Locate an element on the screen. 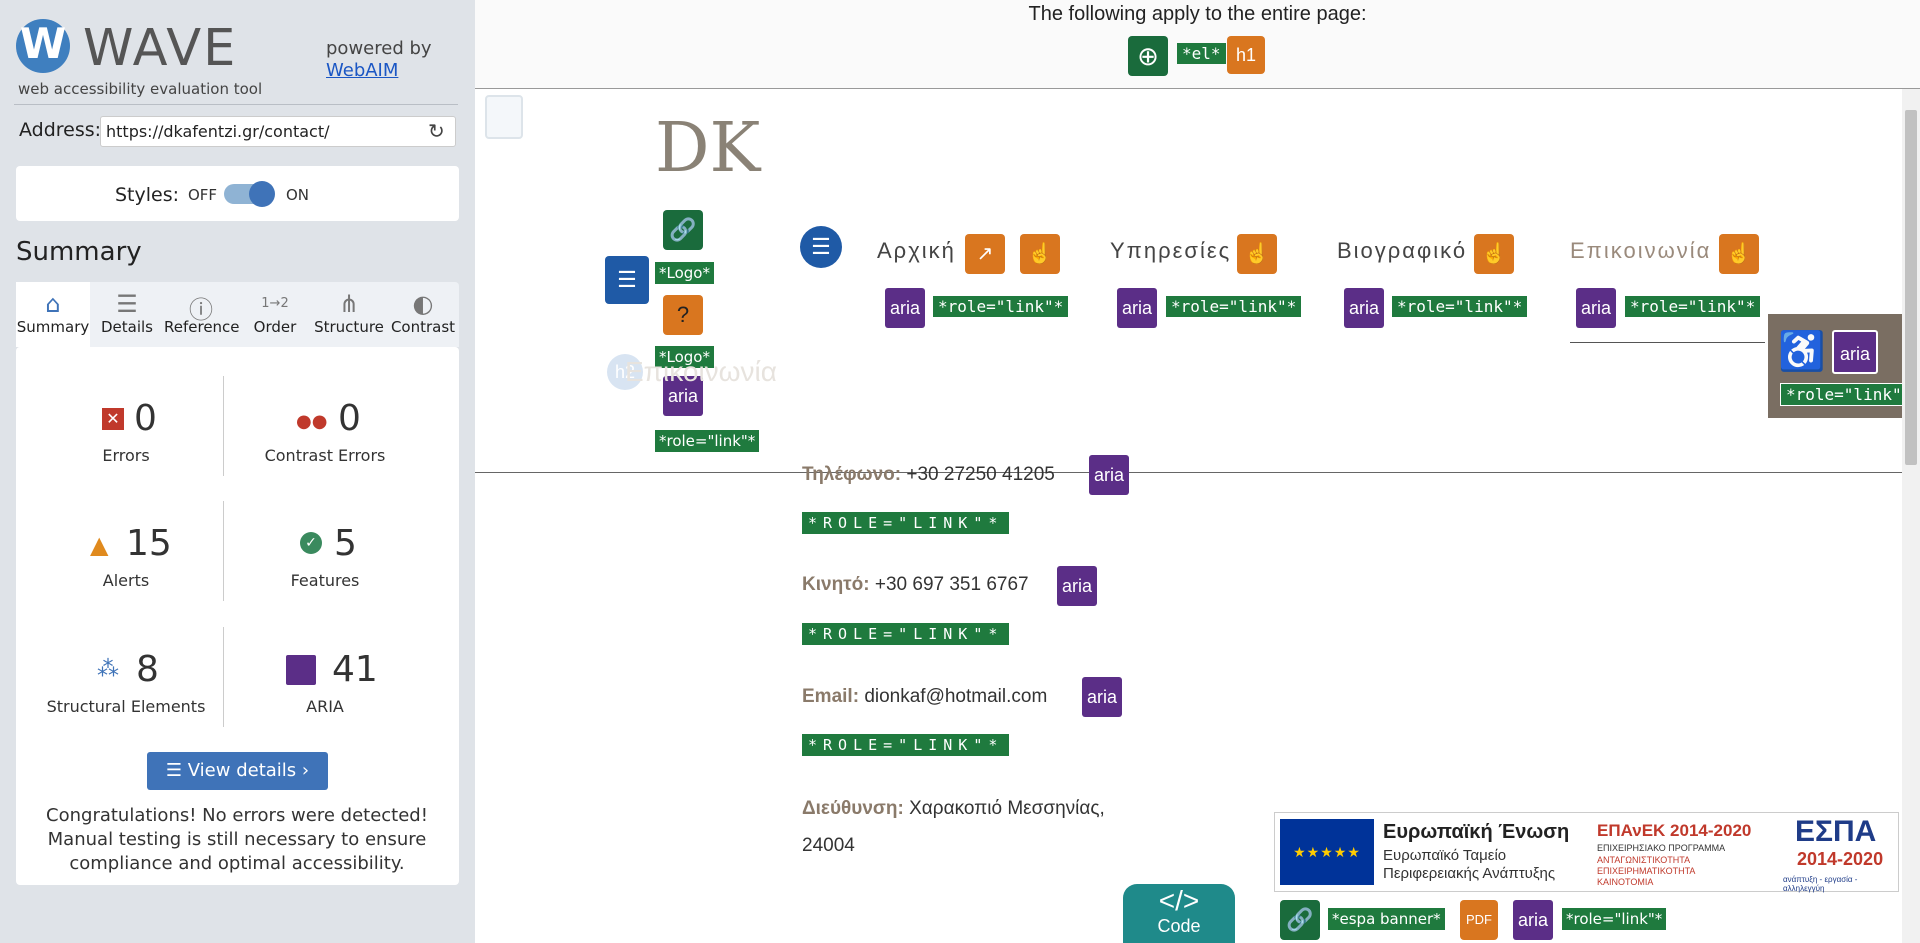 The height and width of the screenshot is (943, 1920). nav-link-cv: Βιογραφικό is located at coordinates (1402, 251).